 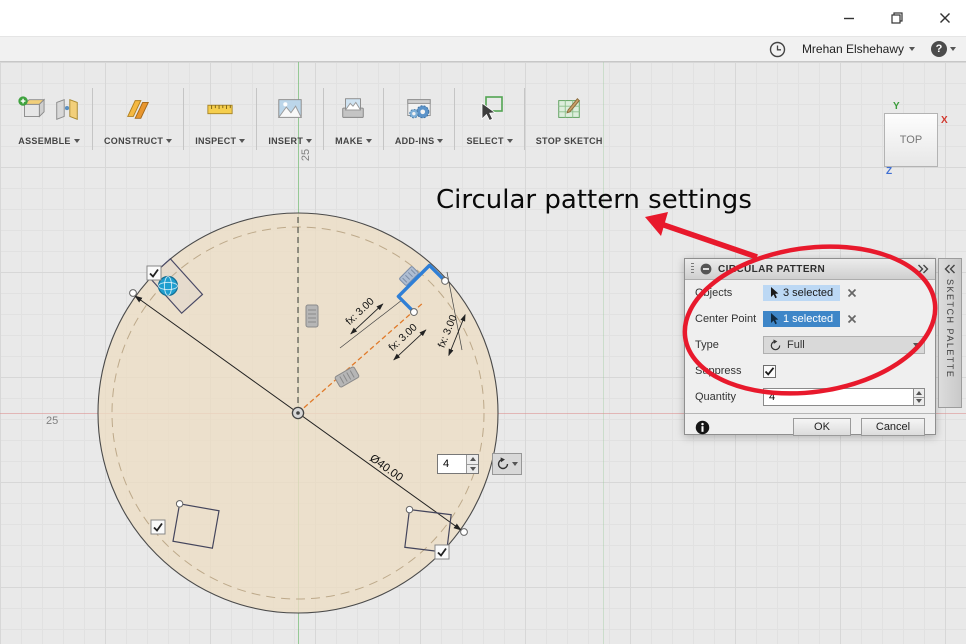 I want to click on pattern-type-button, so click(x=507, y=464).